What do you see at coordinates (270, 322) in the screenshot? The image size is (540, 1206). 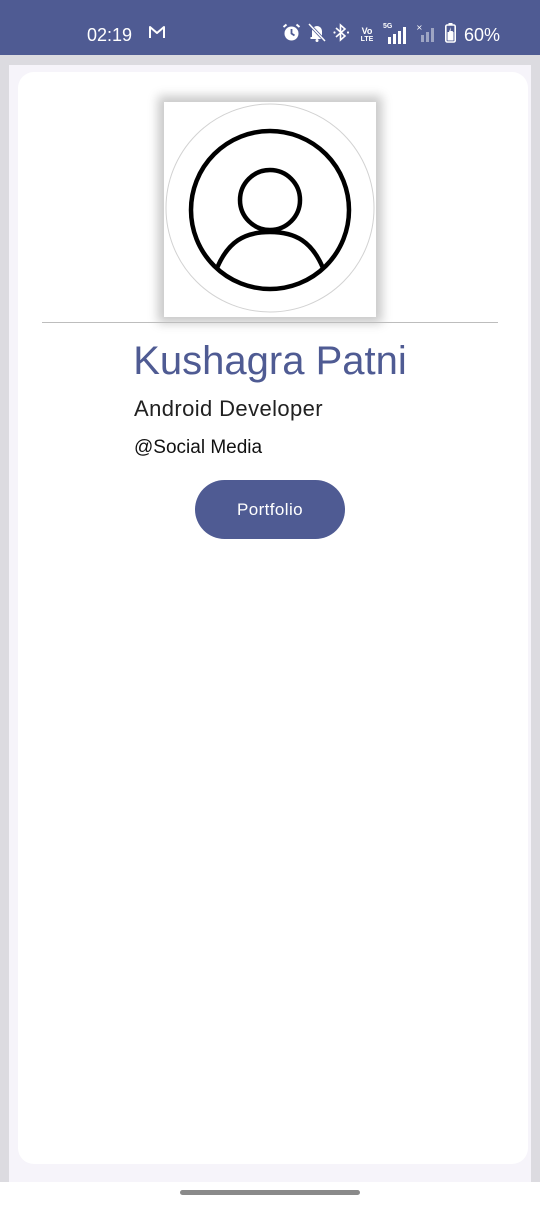 I see `divider` at bounding box center [270, 322].